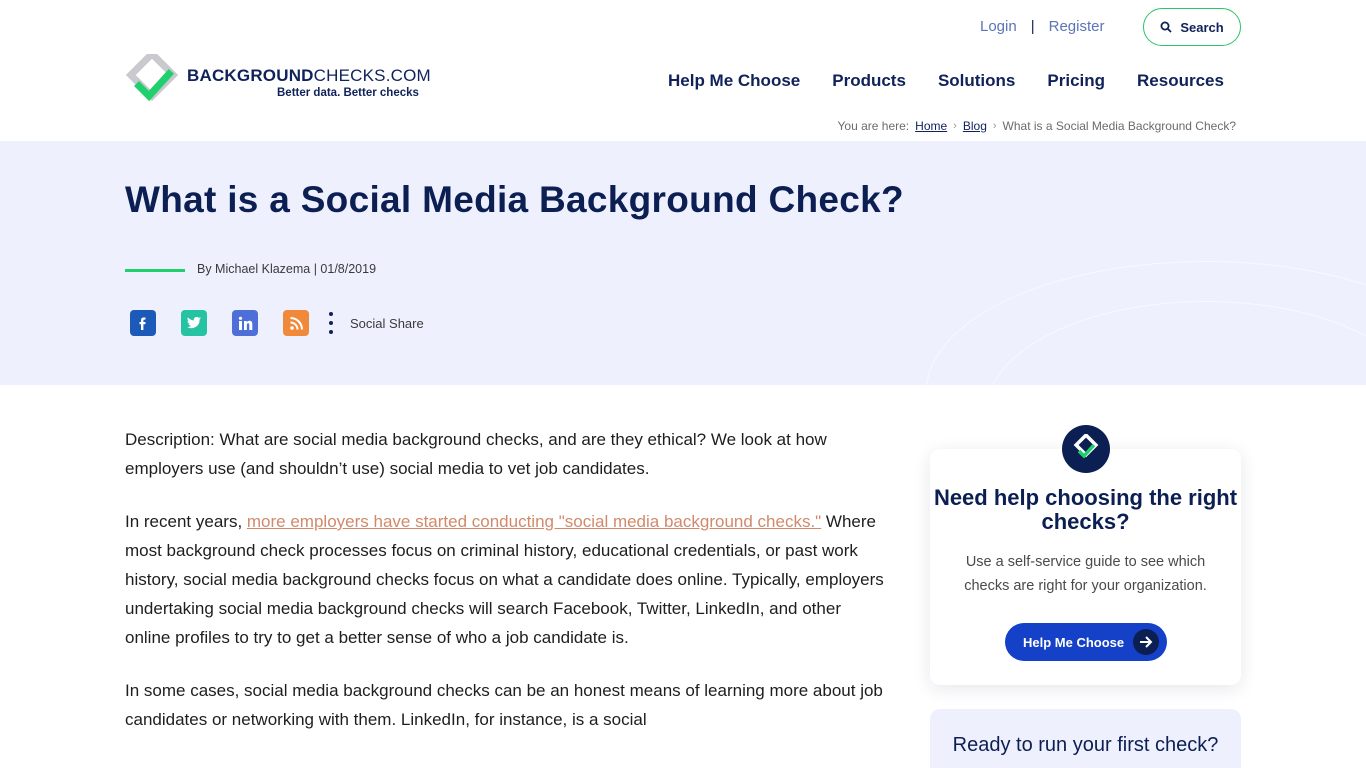 This screenshot has width=1366, height=768. Describe the element at coordinates (155, 270) in the screenshot. I see `byline-accent-bar` at that location.